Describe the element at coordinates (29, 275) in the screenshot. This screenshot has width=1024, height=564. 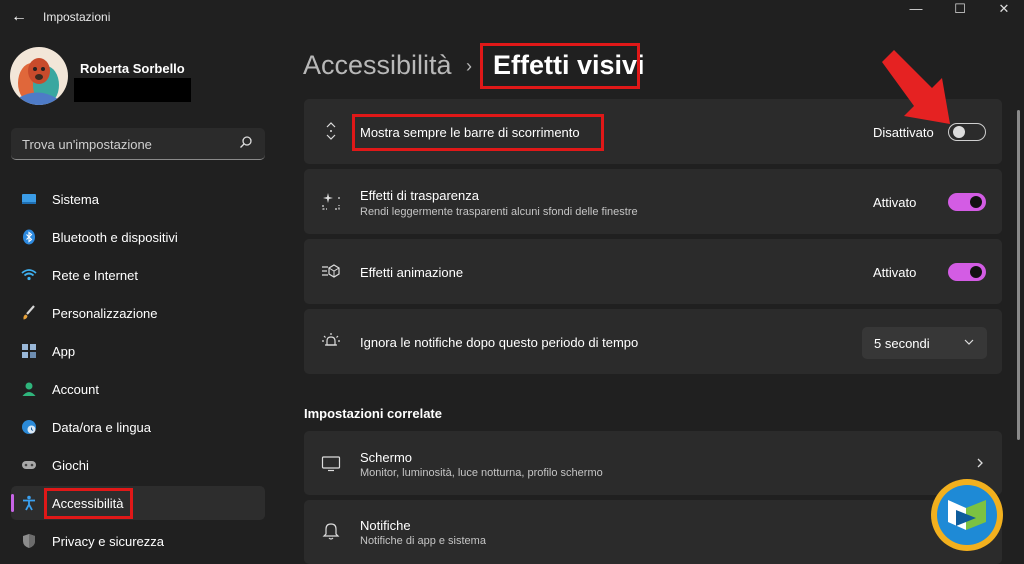
I see `wifi-icon` at that location.